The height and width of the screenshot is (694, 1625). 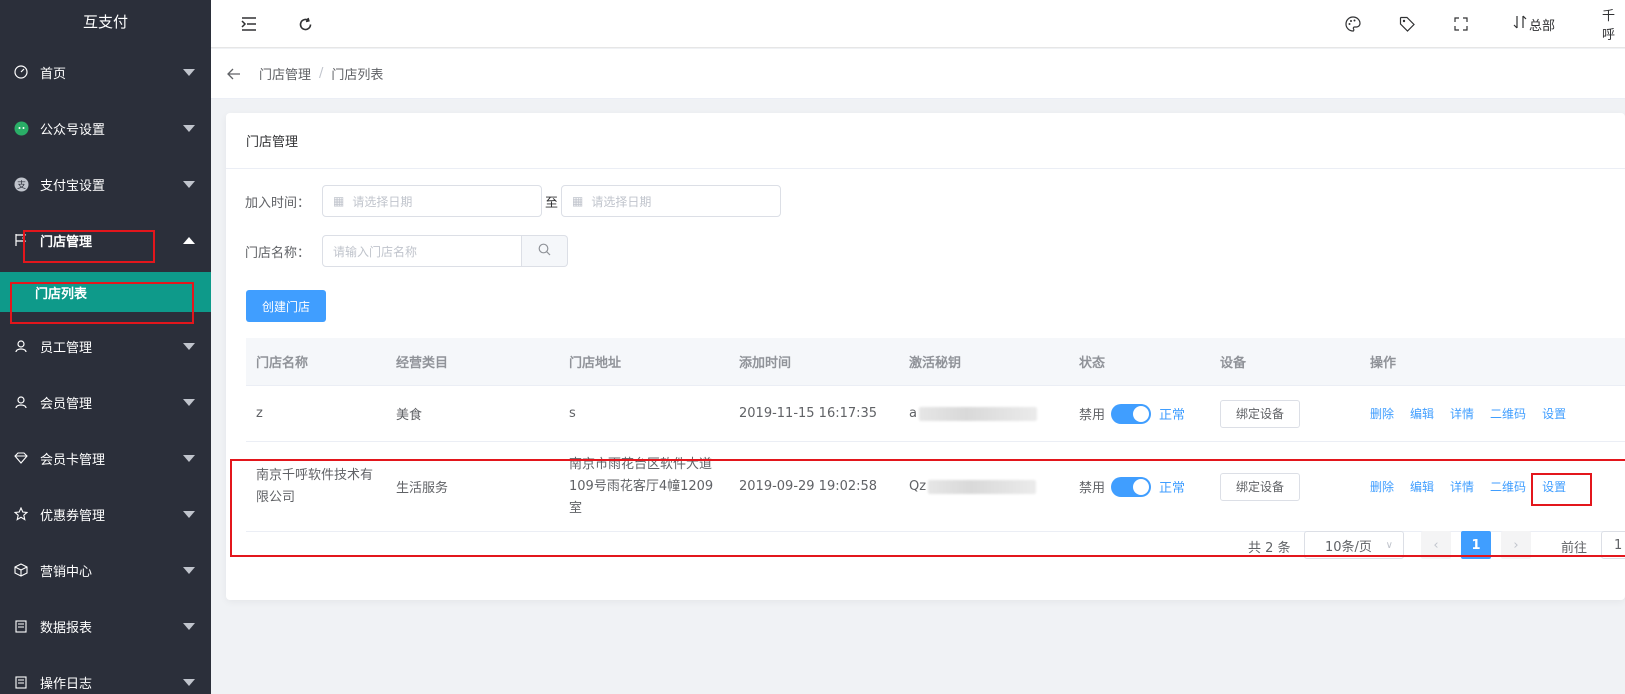 What do you see at coordinates (552, 203) in the screenshot?
I see `date-range-separator: 至` at bounding box center [552, 203].